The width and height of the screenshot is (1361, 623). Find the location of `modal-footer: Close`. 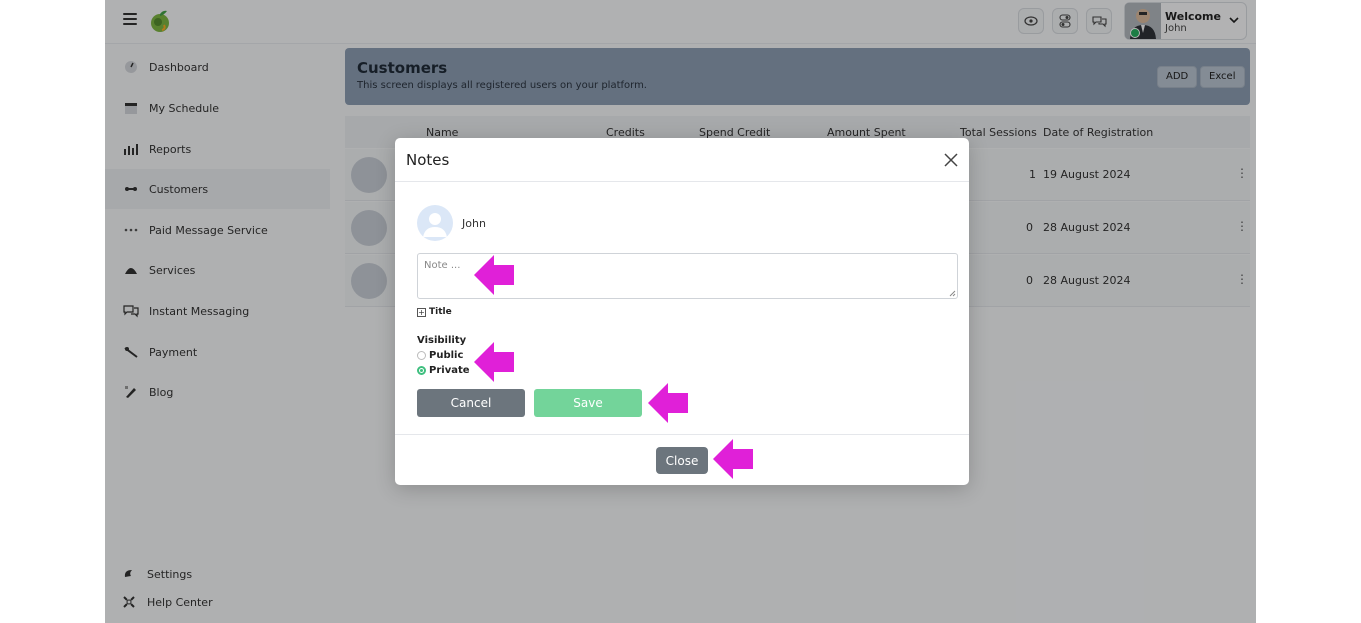

modal-footer: Close is located at coordinates (682, 459).